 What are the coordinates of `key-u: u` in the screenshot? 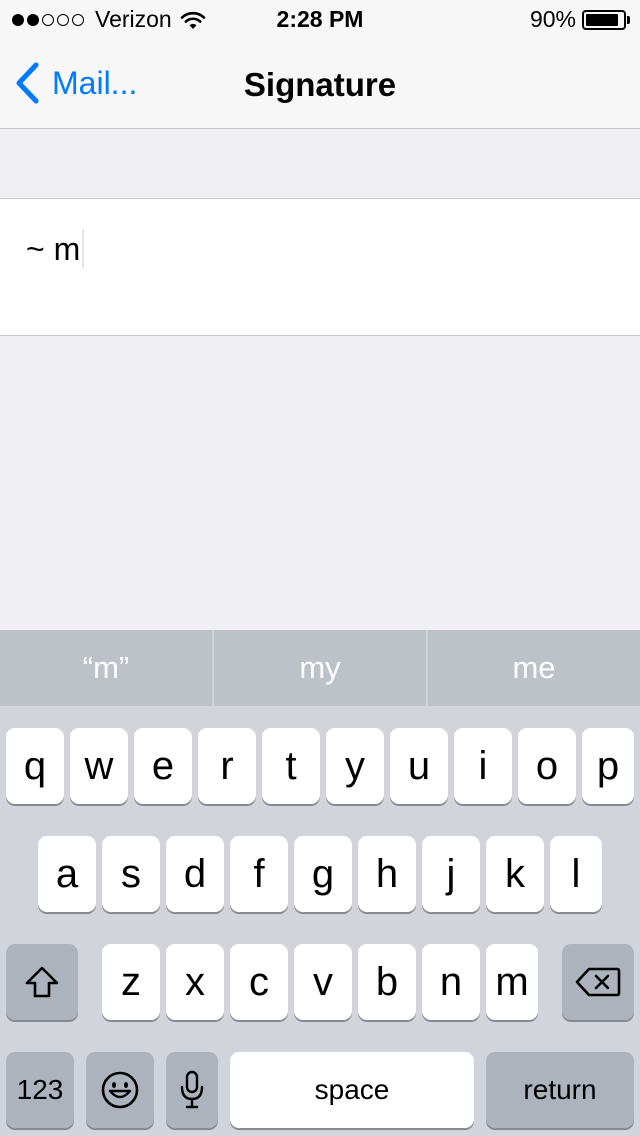 It's located at (419, 766).